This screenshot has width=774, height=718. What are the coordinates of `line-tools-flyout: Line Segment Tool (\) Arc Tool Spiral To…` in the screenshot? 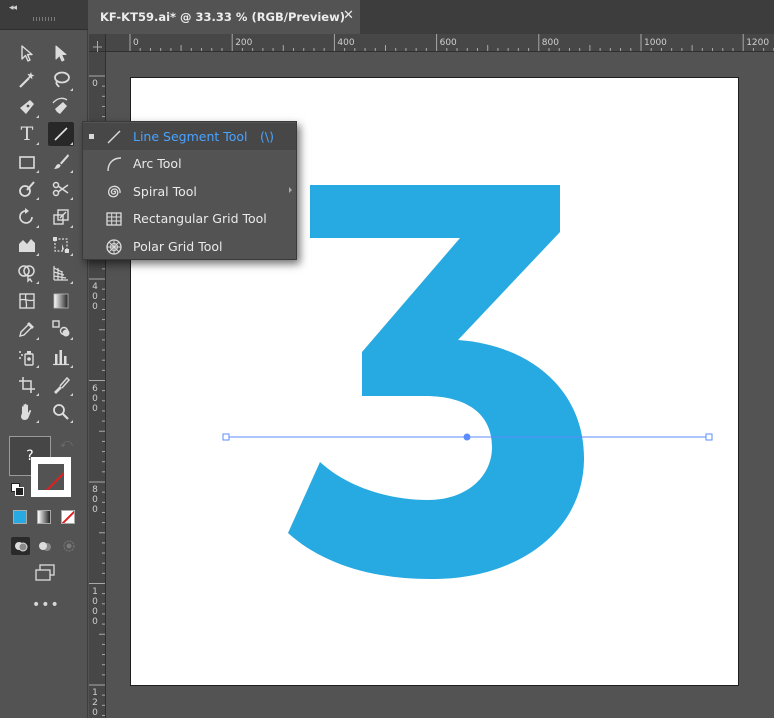 It's located at (189, 190).